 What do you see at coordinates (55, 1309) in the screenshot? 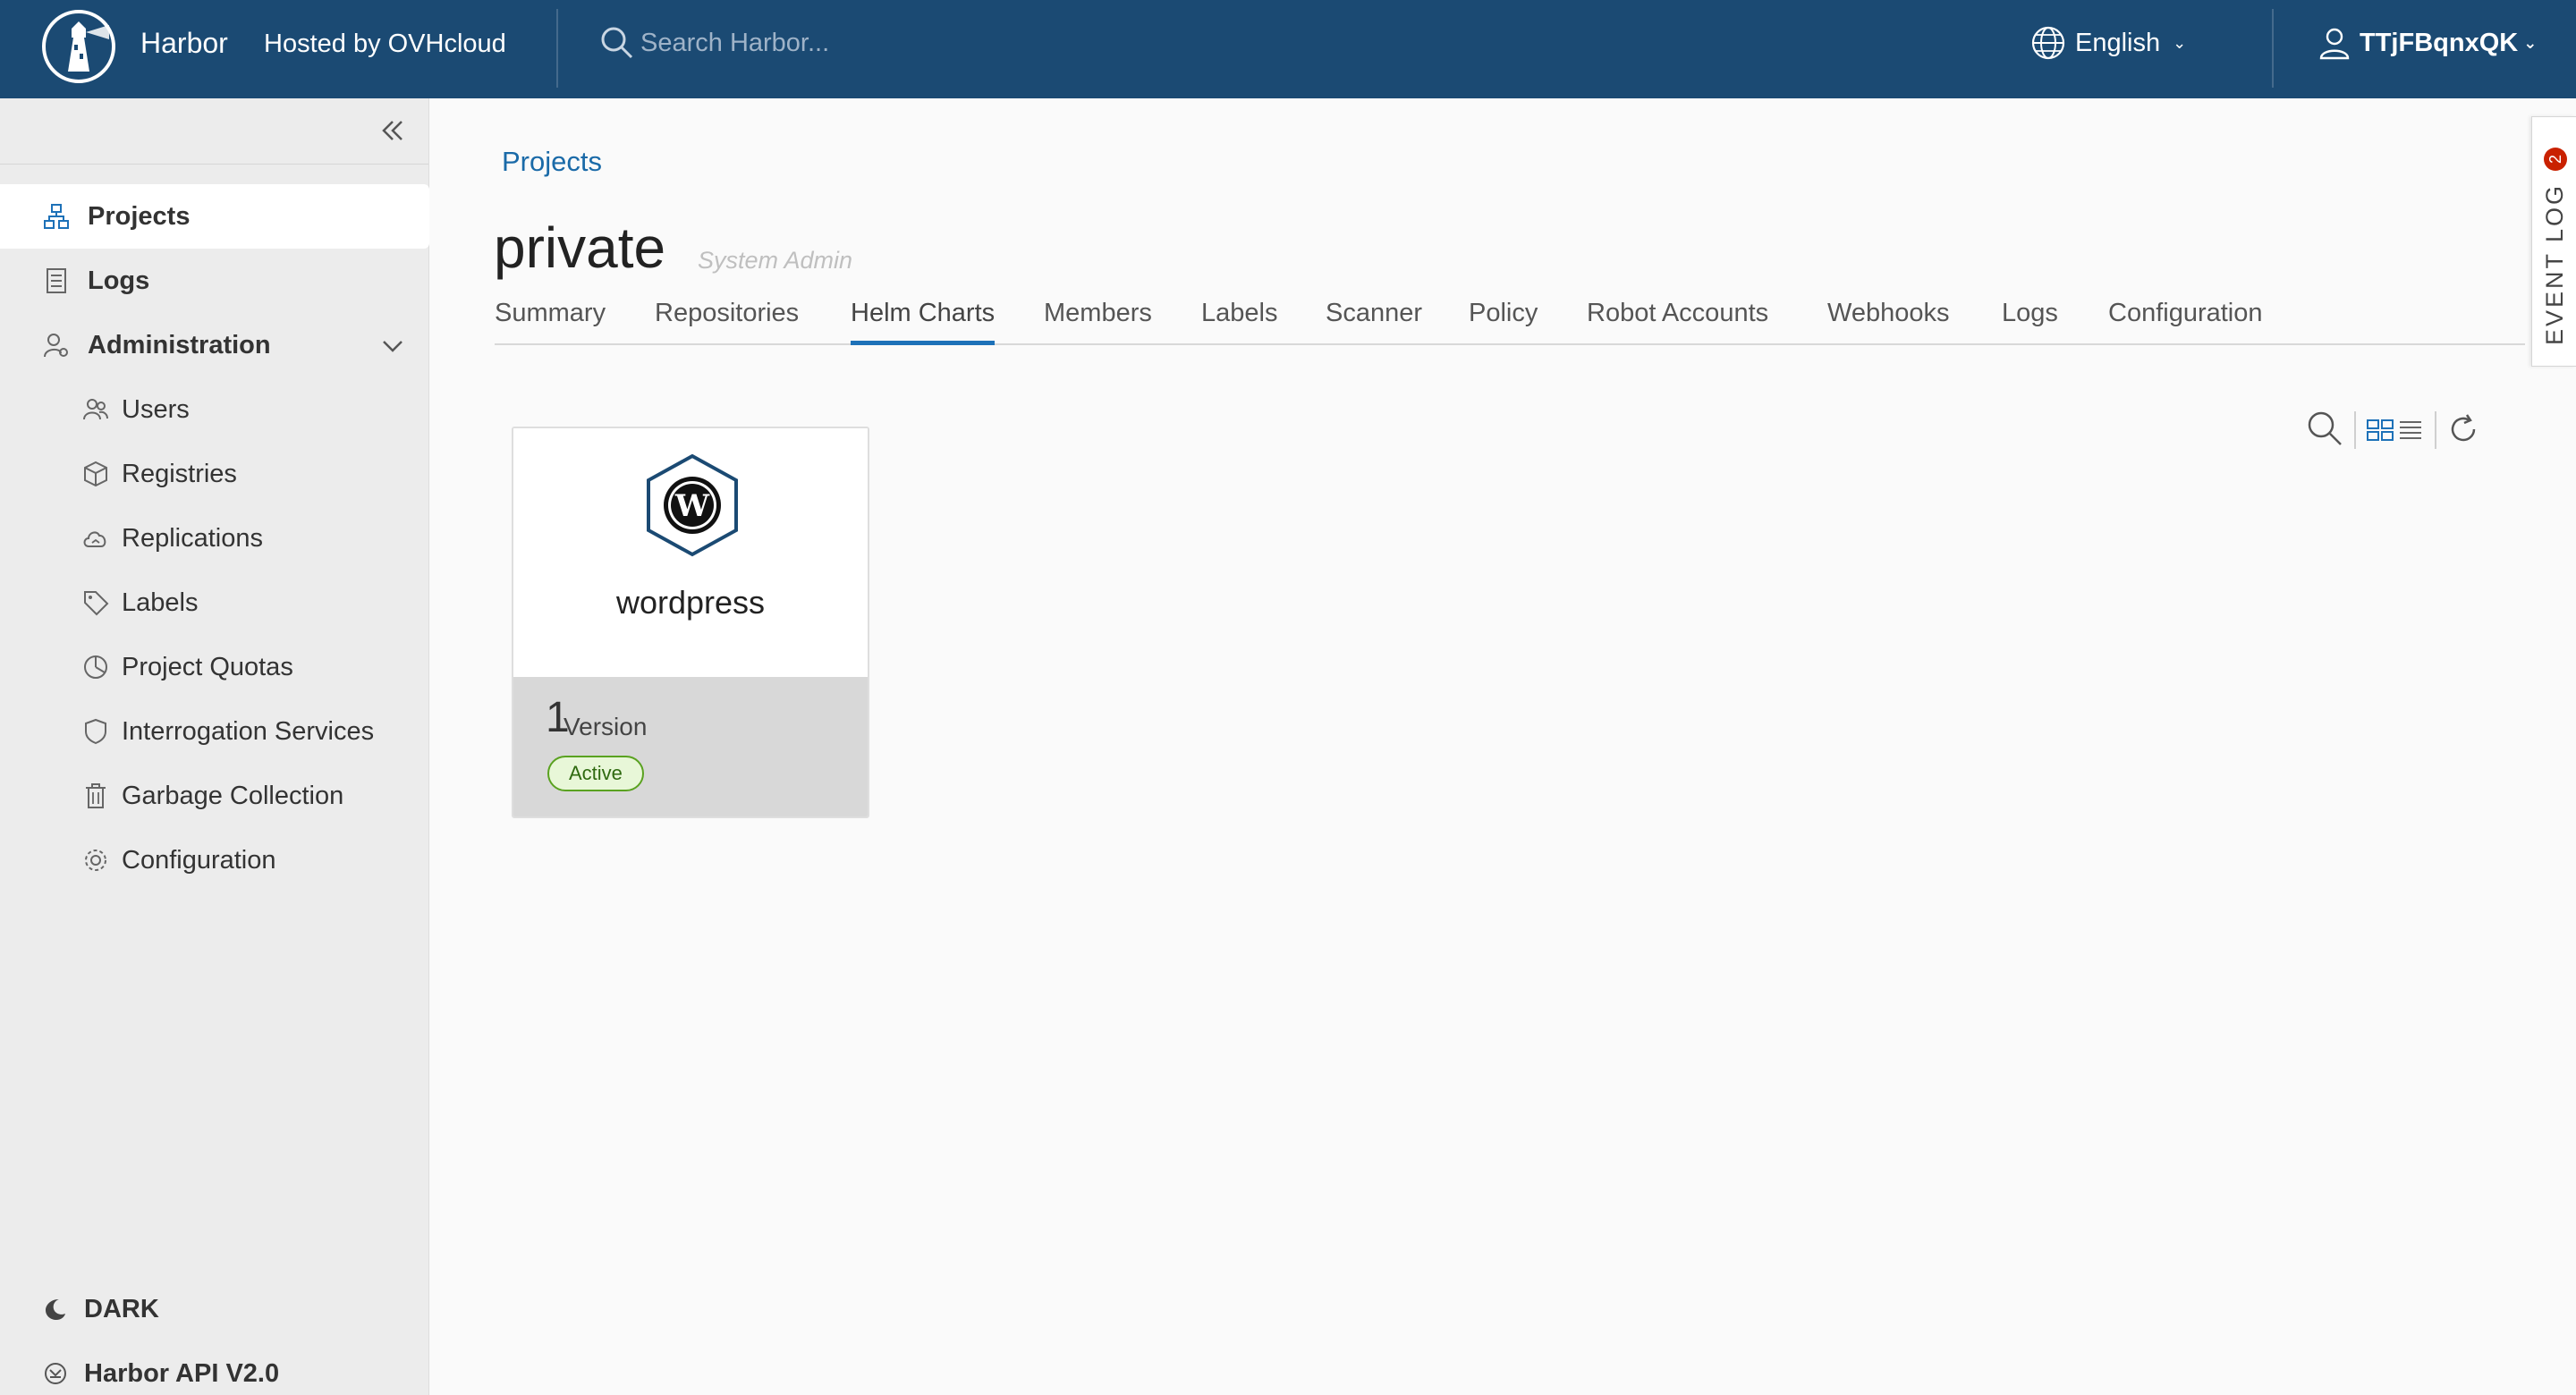
I see `moon-icon` at bounding box center [55, 1309].